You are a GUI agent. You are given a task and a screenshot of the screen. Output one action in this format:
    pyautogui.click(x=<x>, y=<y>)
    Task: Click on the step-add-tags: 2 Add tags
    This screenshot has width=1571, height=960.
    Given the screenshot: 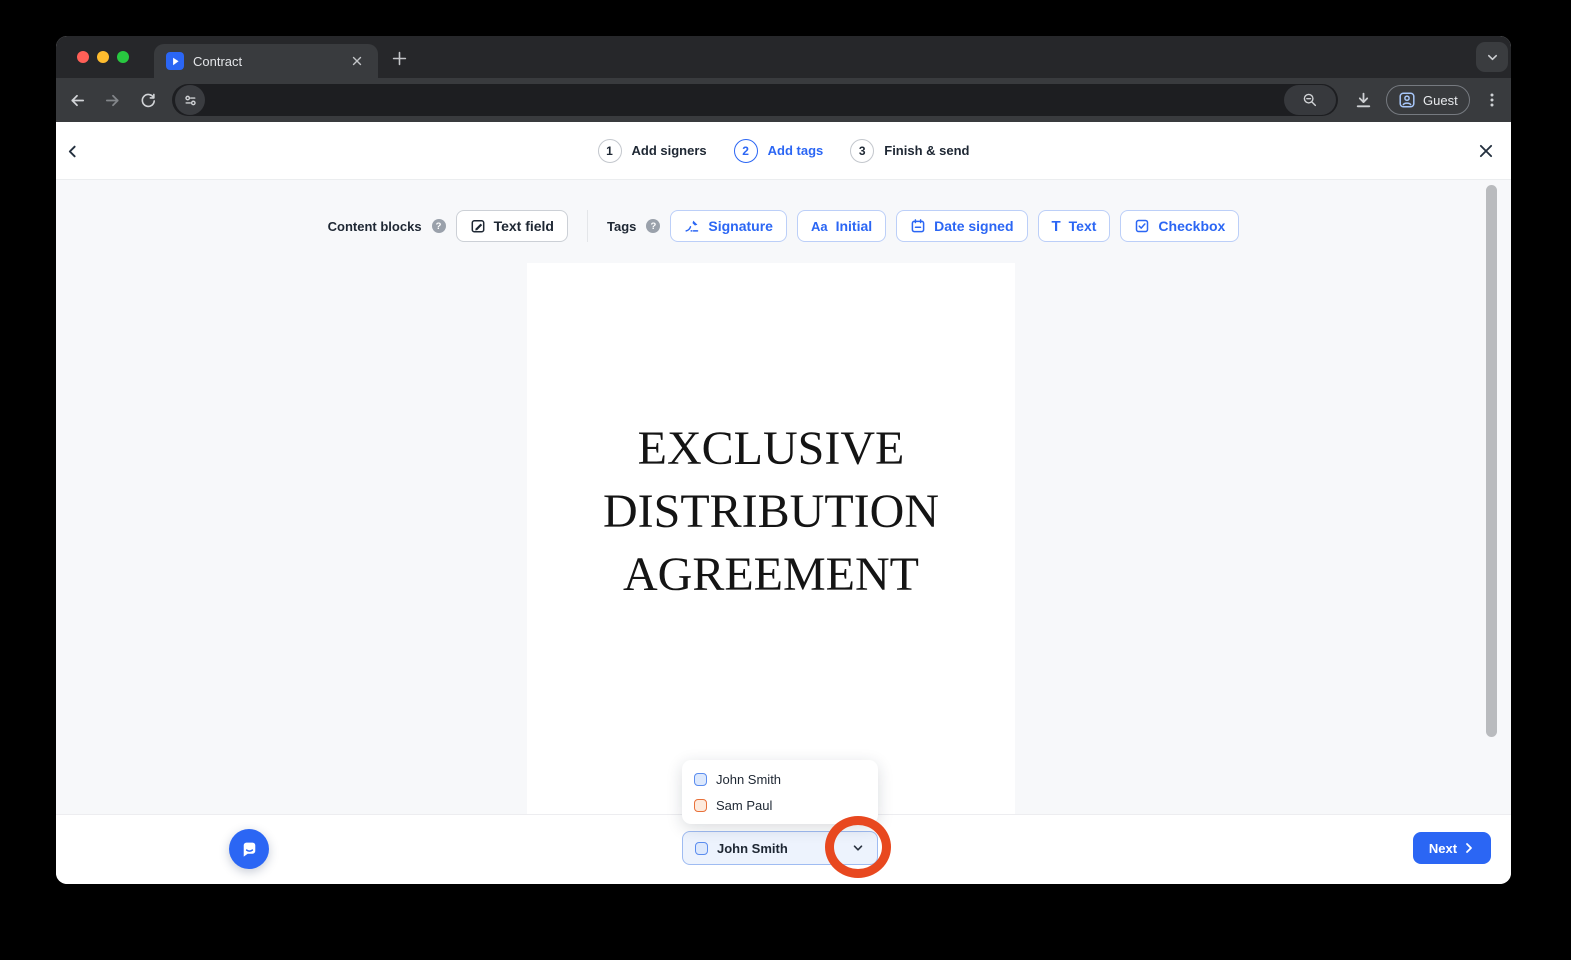 What is the action you would take?
    pyautogui.click(x=778, y=150)
    